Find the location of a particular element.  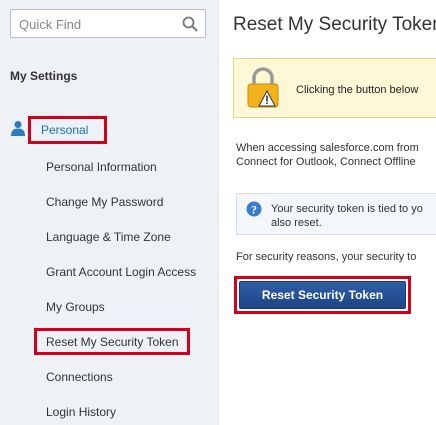

security-note: For security reasons, your security to is located at coordinates (326, 257).